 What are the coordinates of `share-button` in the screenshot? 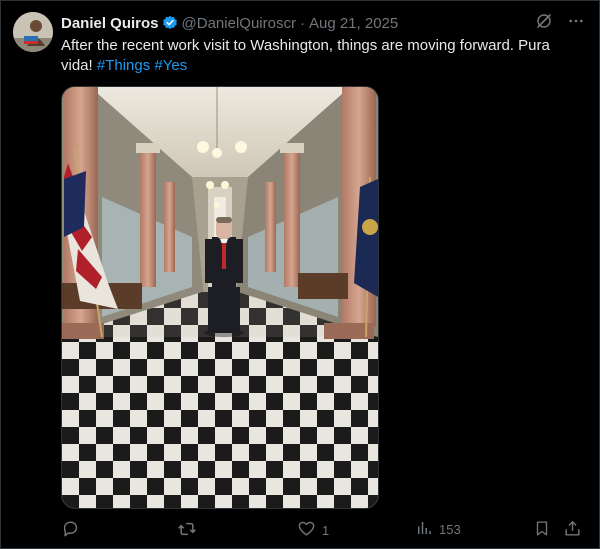 It's located at (572, 530).